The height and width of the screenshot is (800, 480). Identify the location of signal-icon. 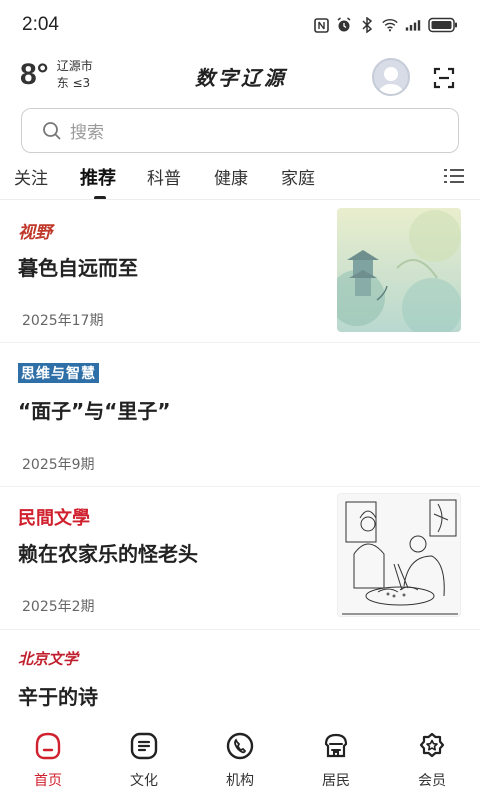
(413, 25).